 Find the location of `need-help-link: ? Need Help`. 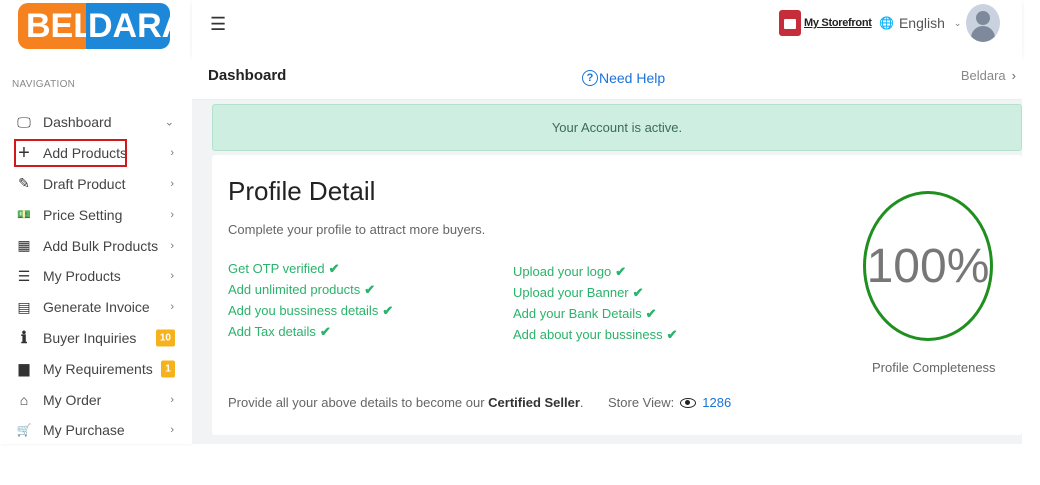

need-help-link: ? Need Help is located at coordinates (623, 78).